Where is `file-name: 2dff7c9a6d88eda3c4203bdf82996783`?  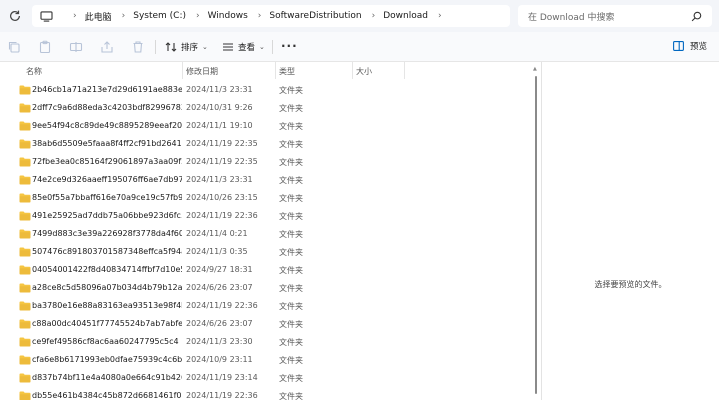
file-name: 2dff7c9a6d88eda3c4203bdf82996783 is located at coordinates (107, 107).